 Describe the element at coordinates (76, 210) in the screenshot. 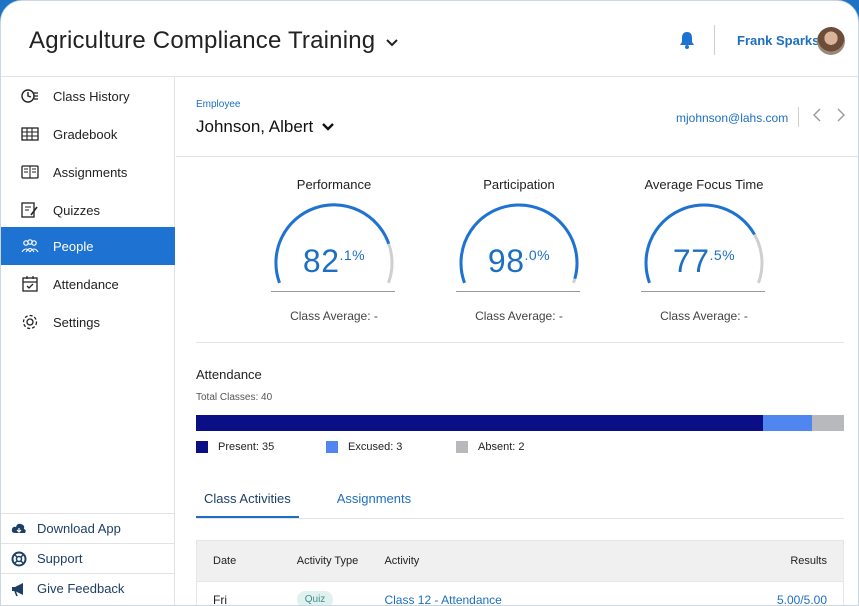

I see `sidebar-item-label: Quizzes` at that location.